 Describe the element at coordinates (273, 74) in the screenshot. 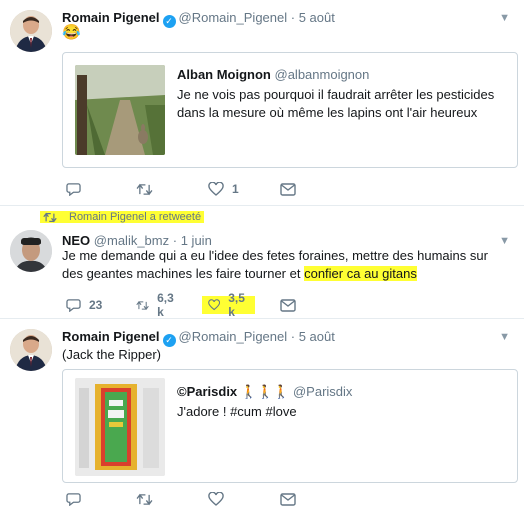

I see `quoted-header: Alban Moignon @albanmoignon` at that location.